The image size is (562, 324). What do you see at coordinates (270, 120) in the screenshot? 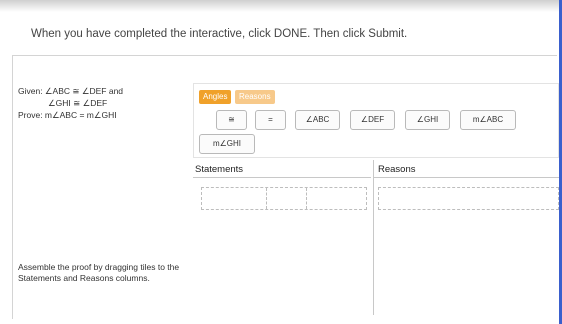
I see `tile-equals: =` at bounding box center [270, 120].